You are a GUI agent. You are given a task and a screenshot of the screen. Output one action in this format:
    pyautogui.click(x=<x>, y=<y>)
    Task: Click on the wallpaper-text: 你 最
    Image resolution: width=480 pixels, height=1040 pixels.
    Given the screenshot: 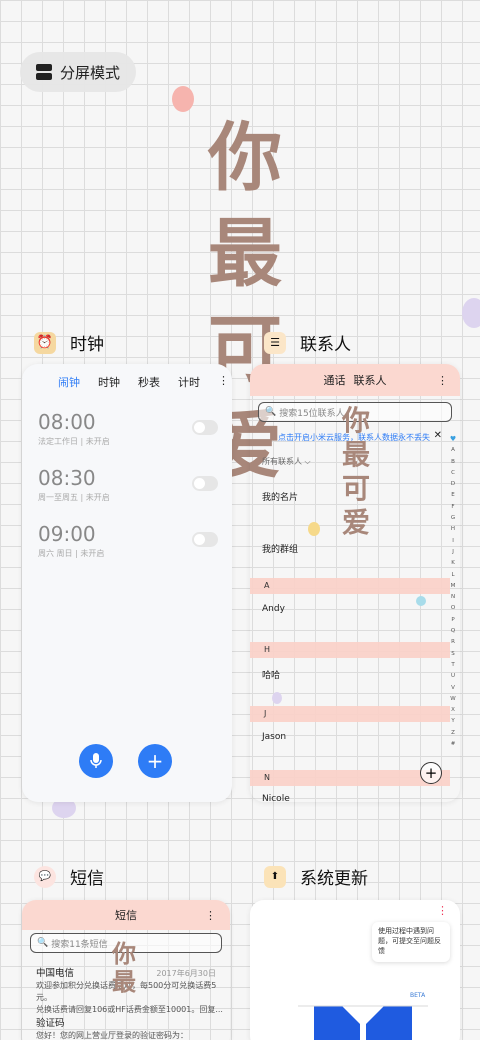 What is the action you would take?
    pyautogui.click(x=124, y=967)
    